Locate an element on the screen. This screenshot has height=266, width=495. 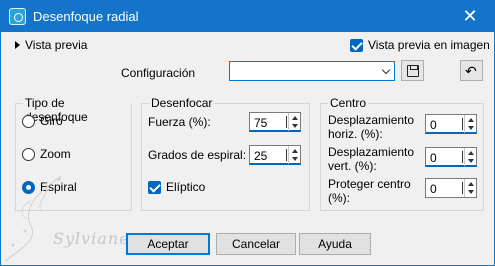
reset-icon: ↶ is located at coordinates (471, 71).